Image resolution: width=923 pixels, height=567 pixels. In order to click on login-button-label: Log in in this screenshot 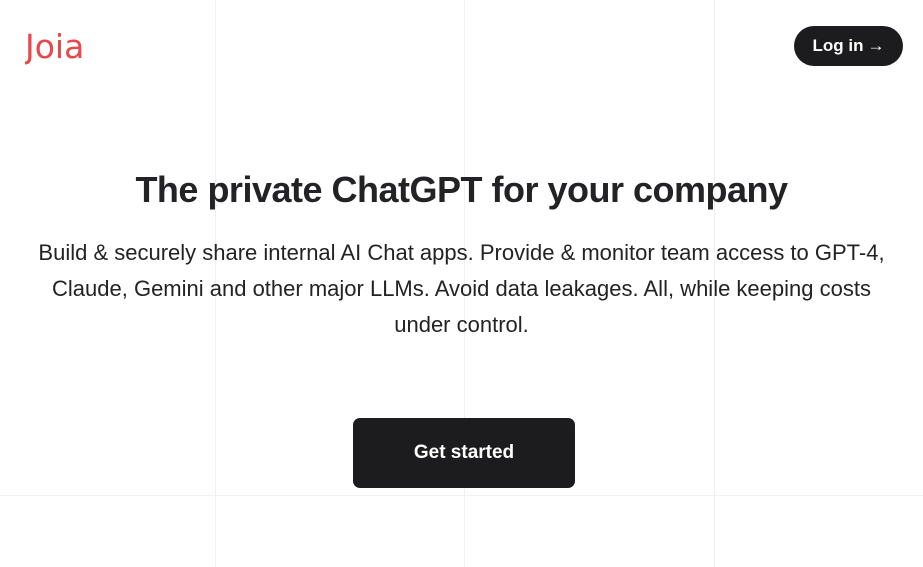, I will do `click(838, 45)`.